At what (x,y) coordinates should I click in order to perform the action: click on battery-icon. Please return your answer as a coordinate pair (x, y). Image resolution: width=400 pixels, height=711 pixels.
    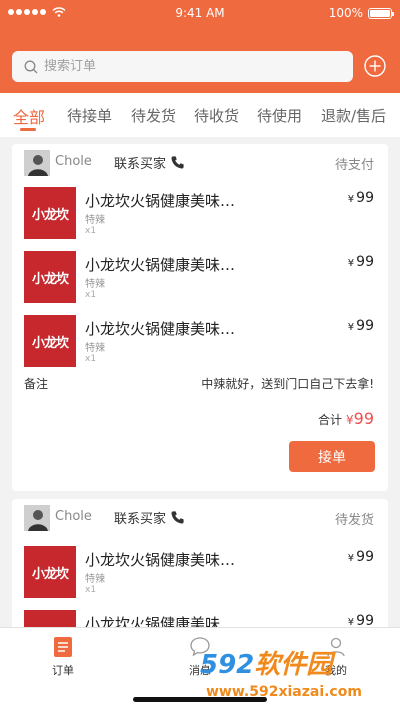
    Looking at the image, I should click on (381, 13).